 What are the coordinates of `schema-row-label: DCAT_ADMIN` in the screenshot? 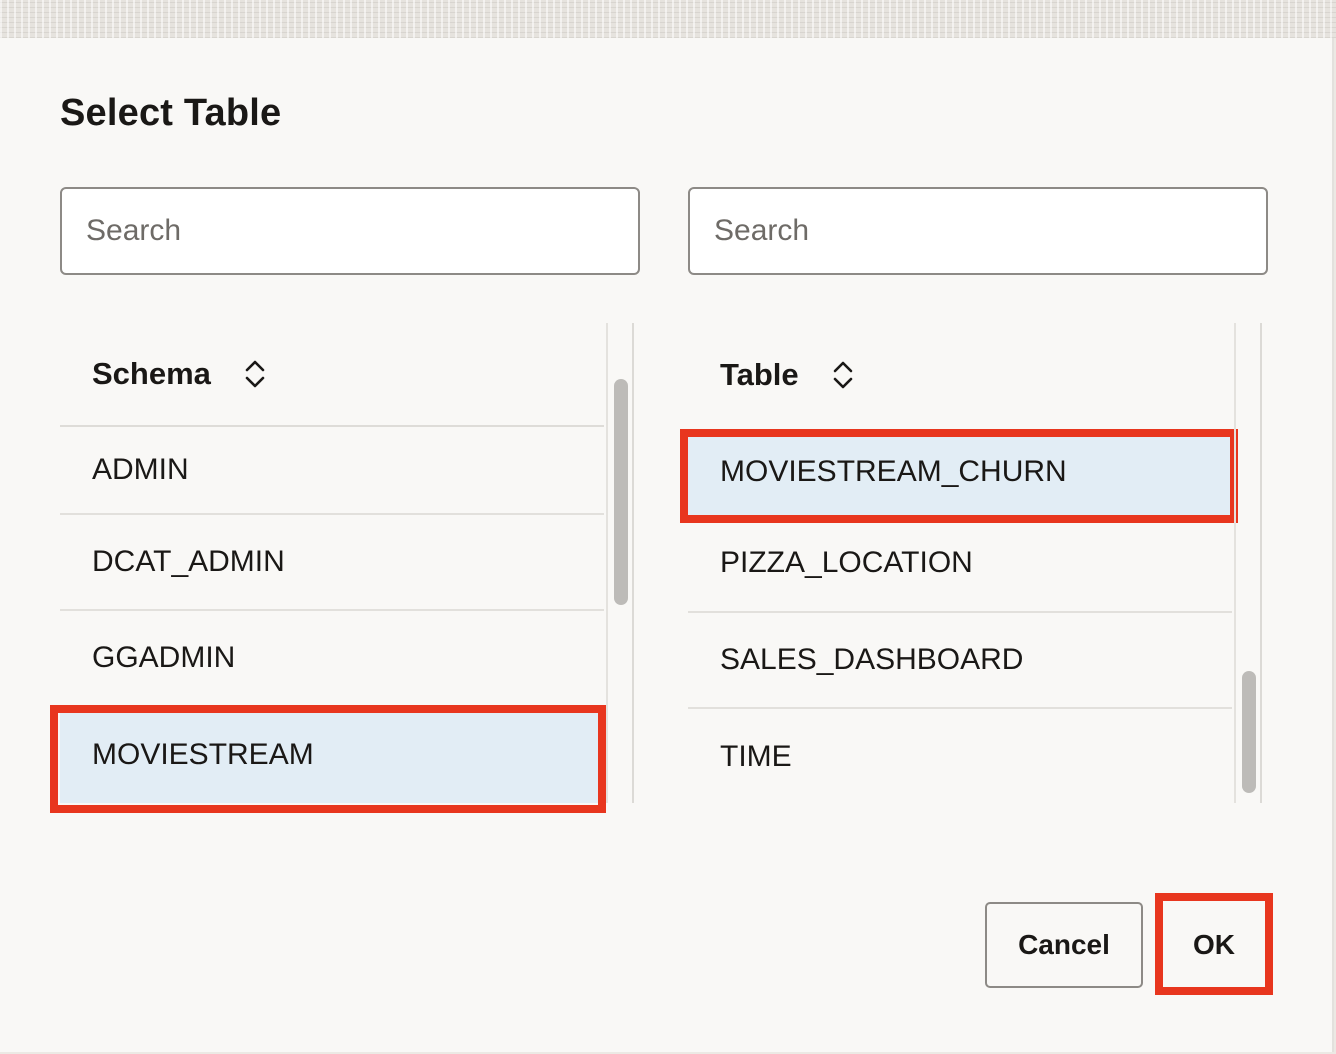 It's located at (188, 561).